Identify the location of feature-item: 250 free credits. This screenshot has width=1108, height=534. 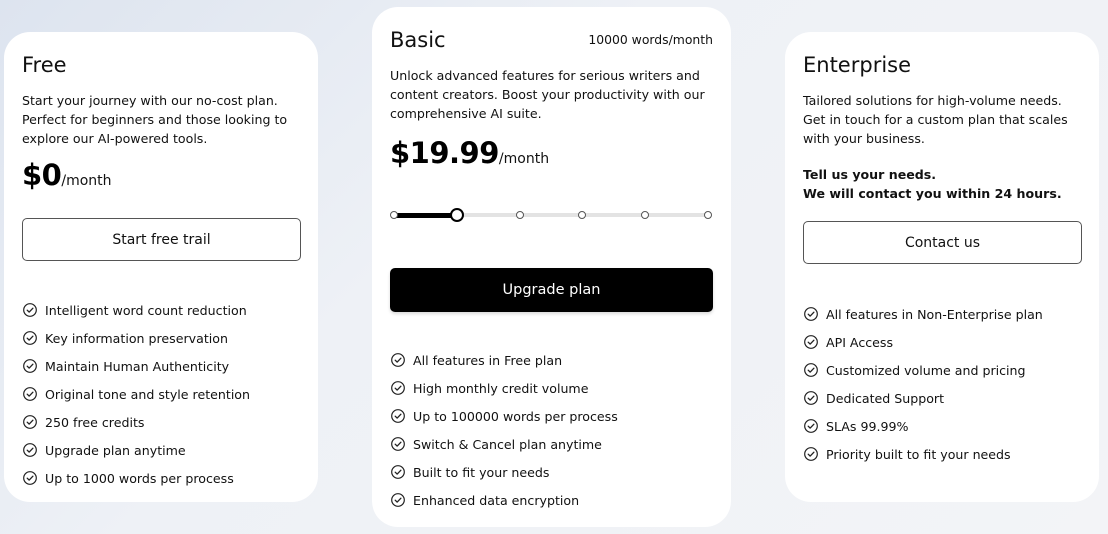
(136, 422).